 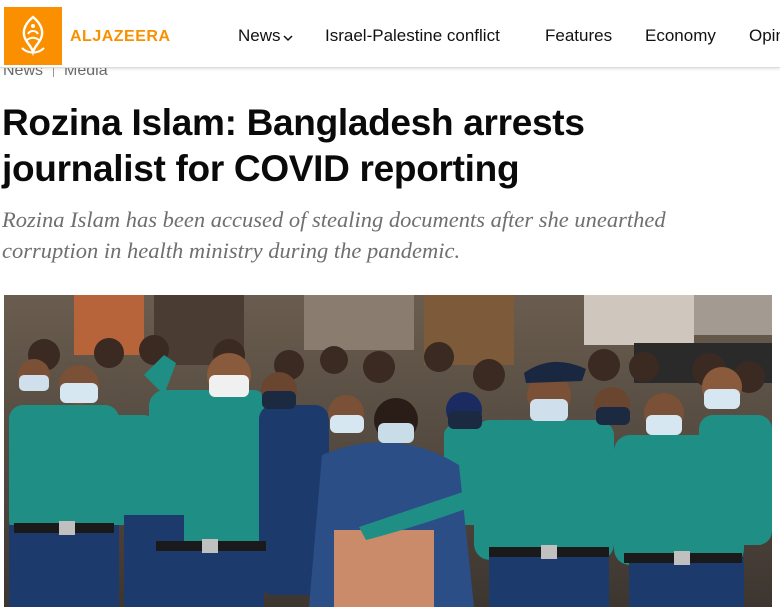 I want to click on nav-item-label: Israel-Palestine conflict, so click(x=412, y=35).